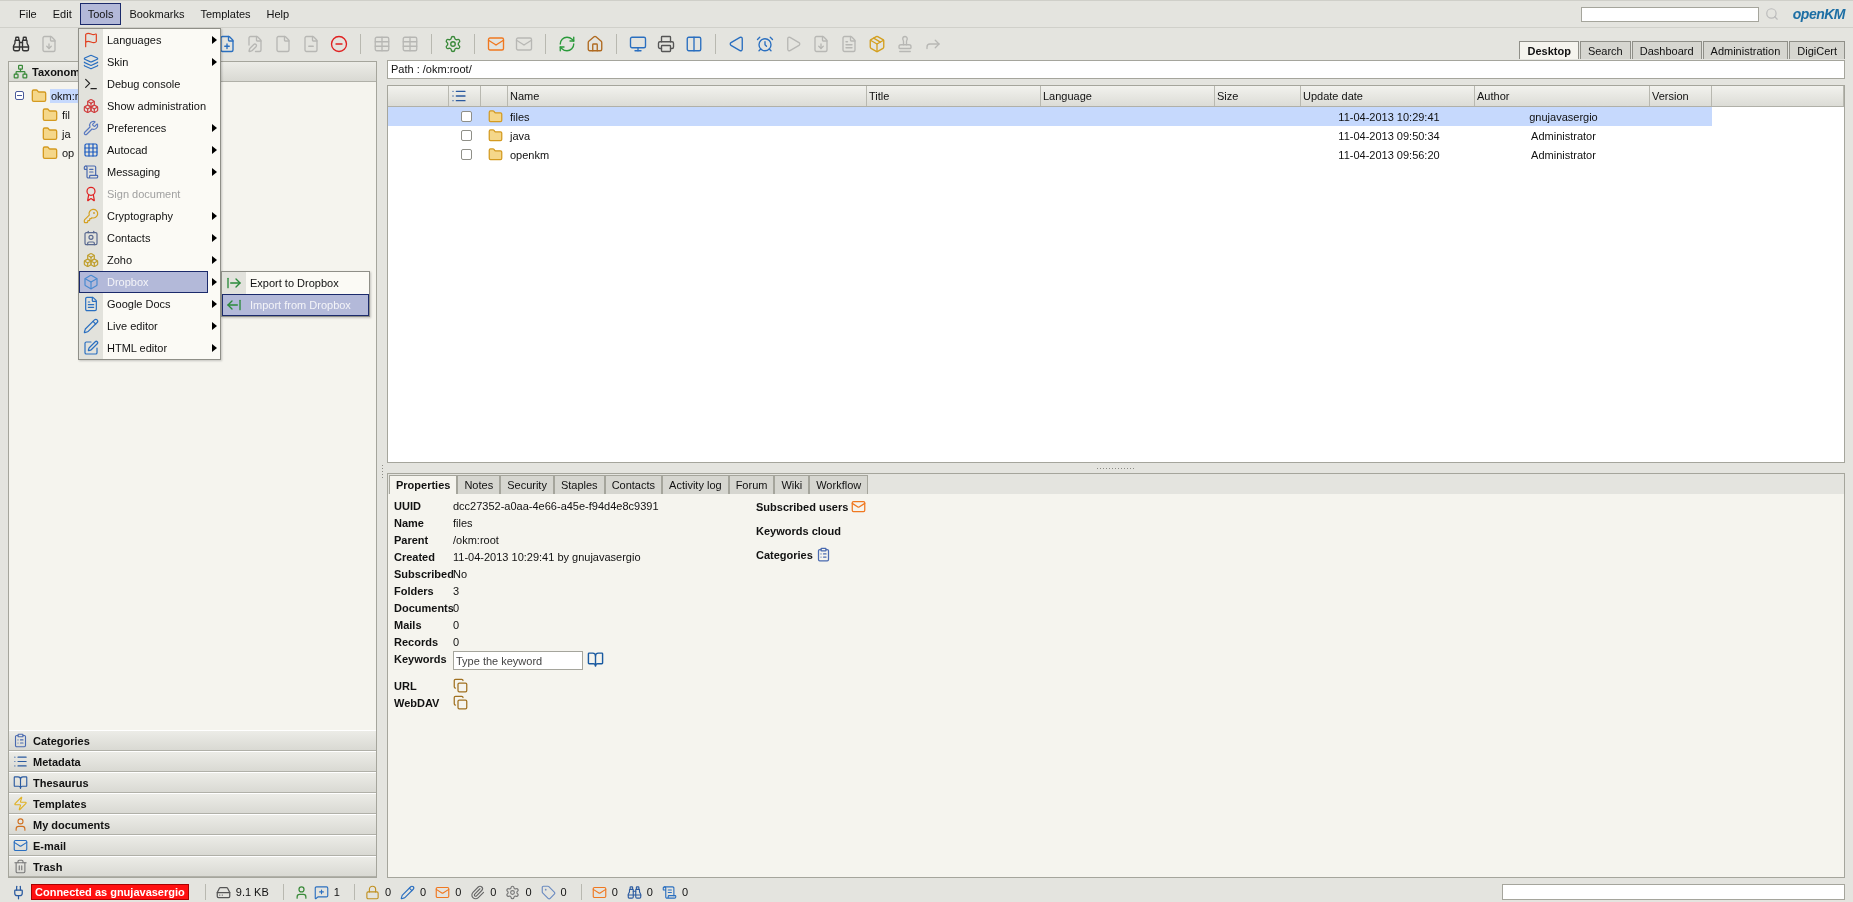 The width and height of the screenshot is (1853, 902). I want to click on menu-item: Tools, so click(100, 14).